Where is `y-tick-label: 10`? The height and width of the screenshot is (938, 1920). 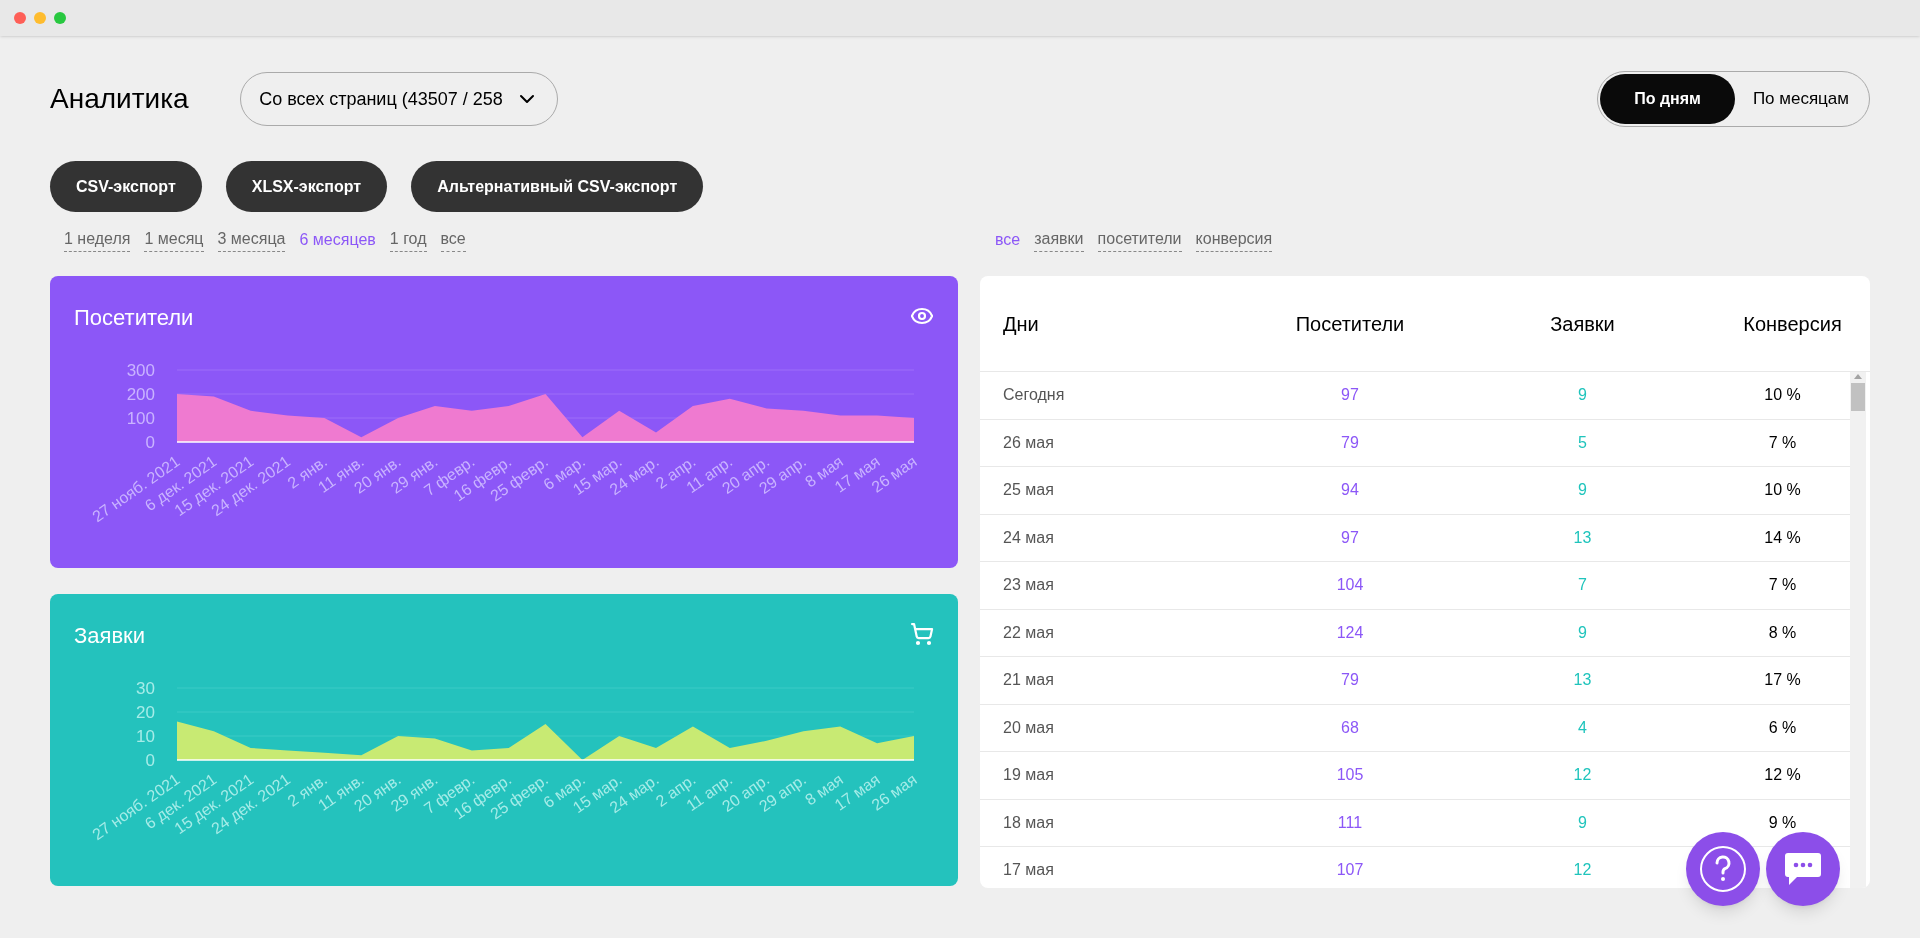
y-tick-label: 10 is located at coordinates (145, 736).